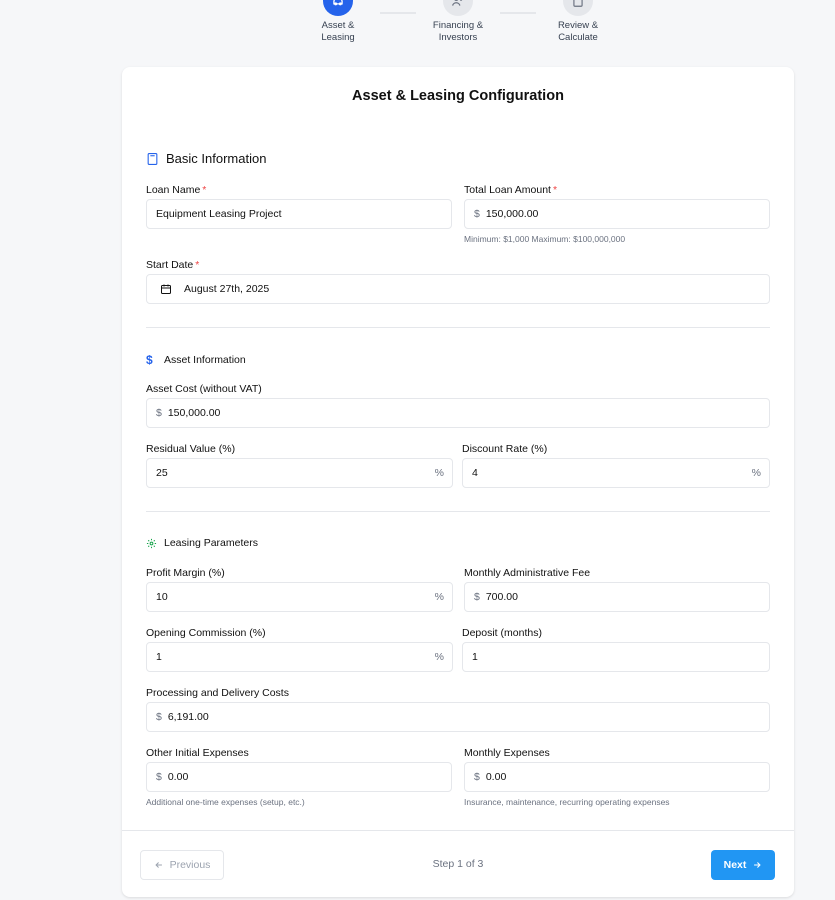 Image resolution: width=835 pixels, height=900 pixels. I want to click on monthly-expenses-input: $ 0.00, so click(617, 777).